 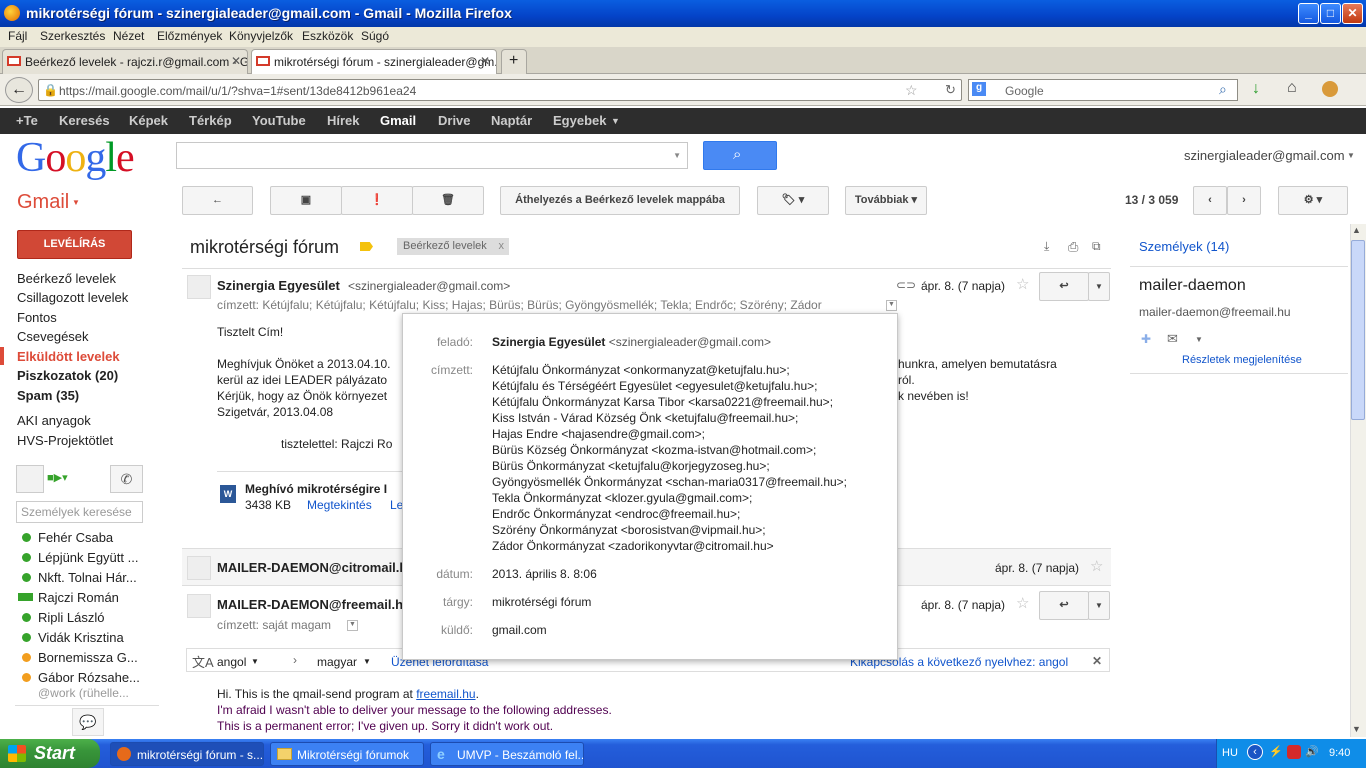 What do you see at coordinates (84, 120) in the screenshot?
I see `gbar-search: Keresés` at bounding box center [84, 120].